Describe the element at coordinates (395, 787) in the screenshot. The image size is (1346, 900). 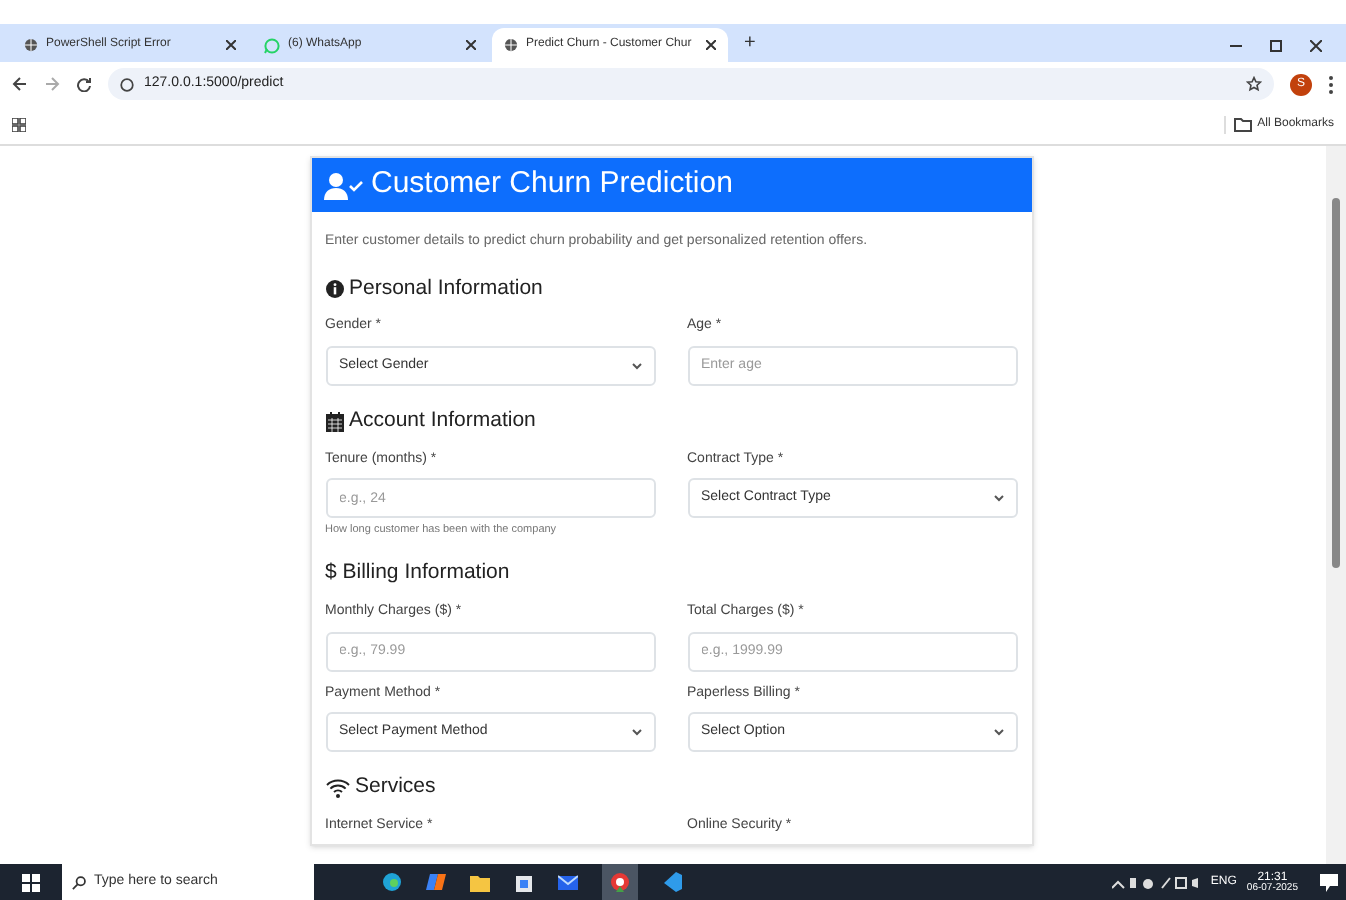
I see `section-heading: Services` at that location.